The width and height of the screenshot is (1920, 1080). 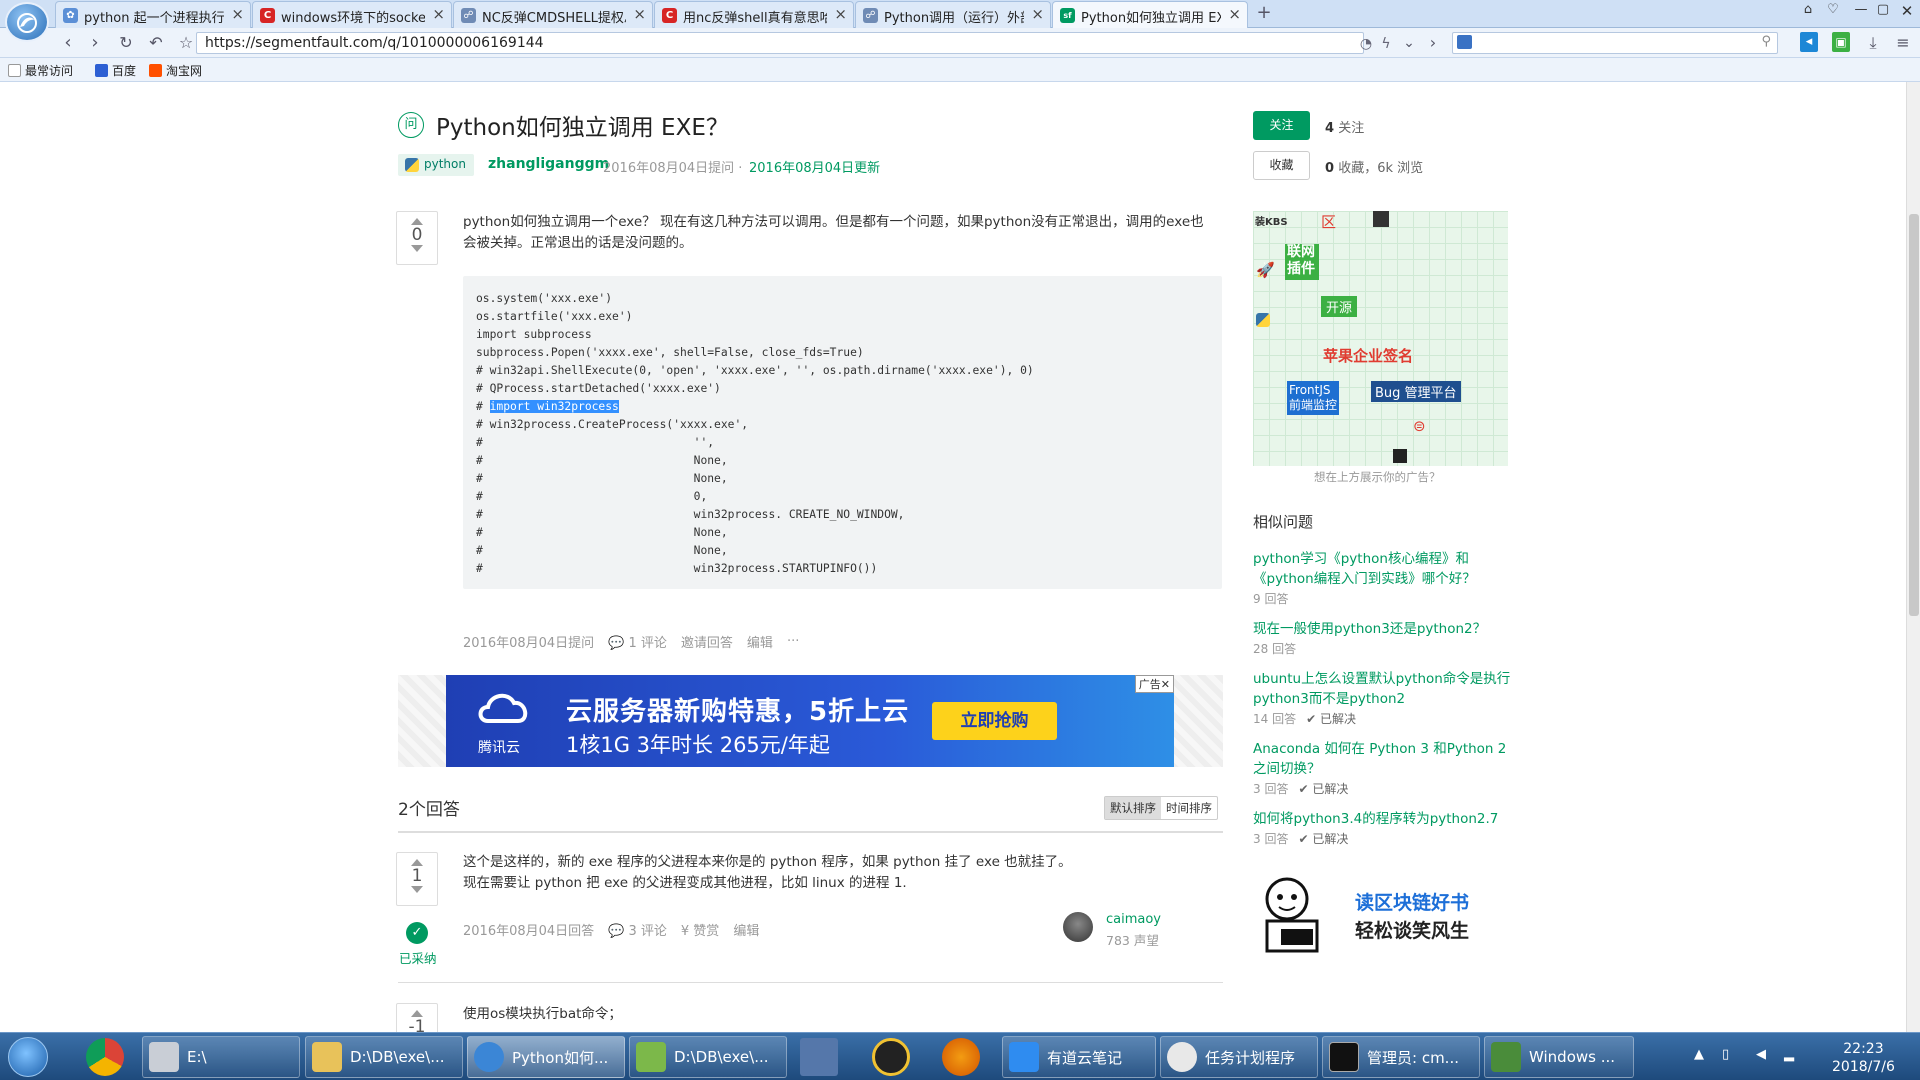 I want to click on sort-default-button: 默认排序, so click(x=1133, y=808).